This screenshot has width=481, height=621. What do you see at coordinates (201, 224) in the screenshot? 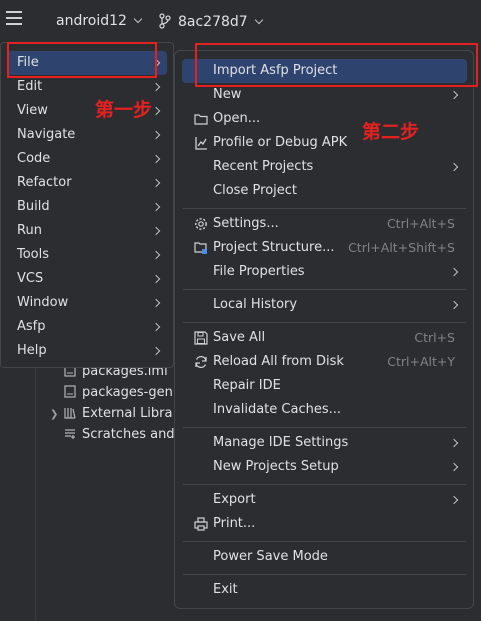
I see `gear-icon` at bounding box center [201, 224].